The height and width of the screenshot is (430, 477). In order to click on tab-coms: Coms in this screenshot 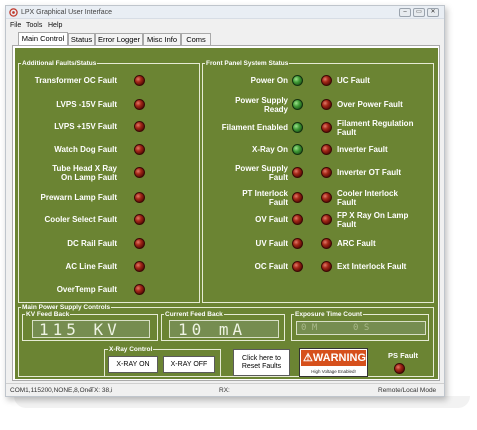, I will do `click(196, 39)`.